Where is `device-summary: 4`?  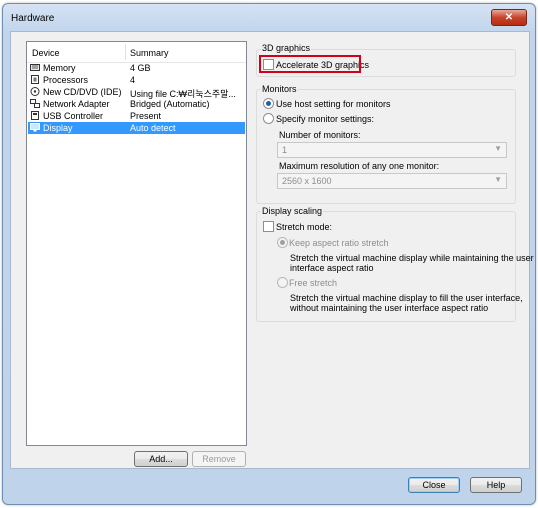
device-summary: 4 is located at coordinates (133, 80).